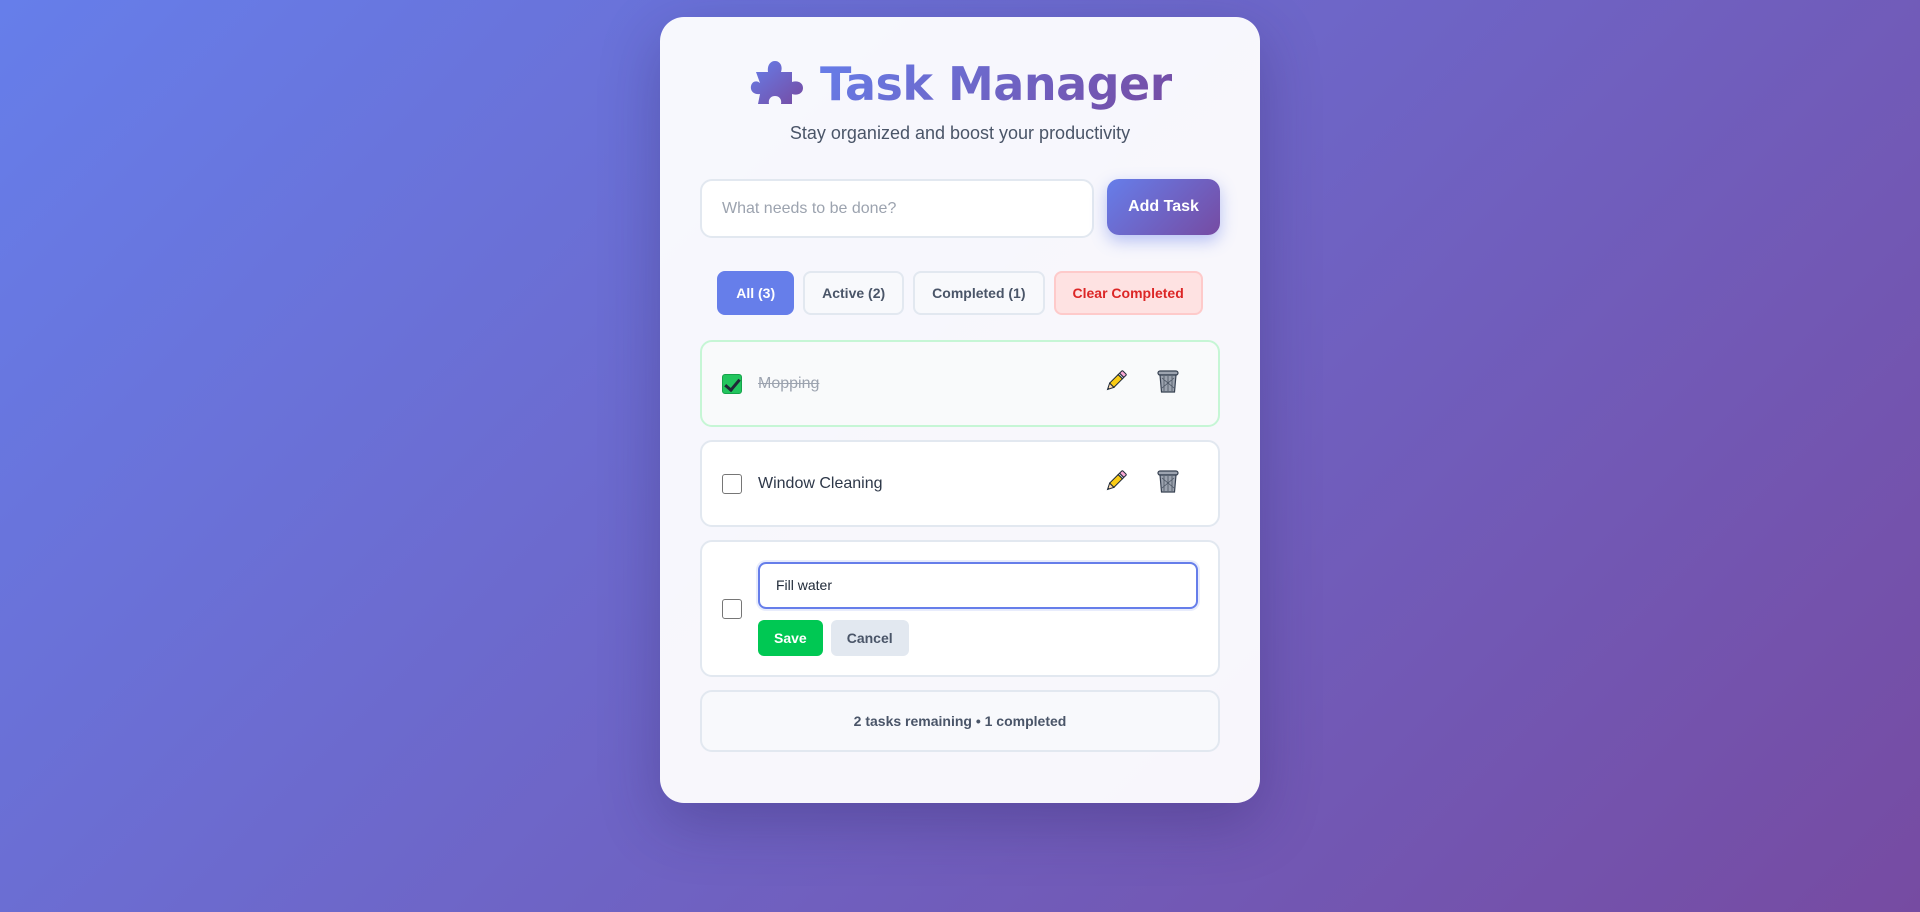 The width and height of the screenshot is (1920, 912). I want to click on task-item: Mopping, so click(960, 383).